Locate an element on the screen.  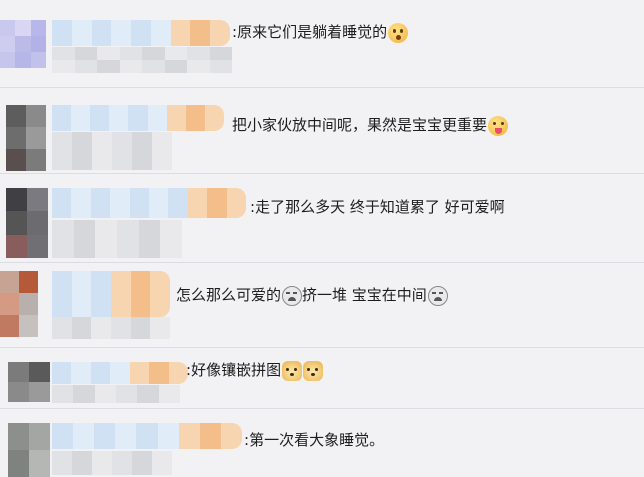
comment-text: :好像镶嵌拼图 is located at coordinates (255, 370).